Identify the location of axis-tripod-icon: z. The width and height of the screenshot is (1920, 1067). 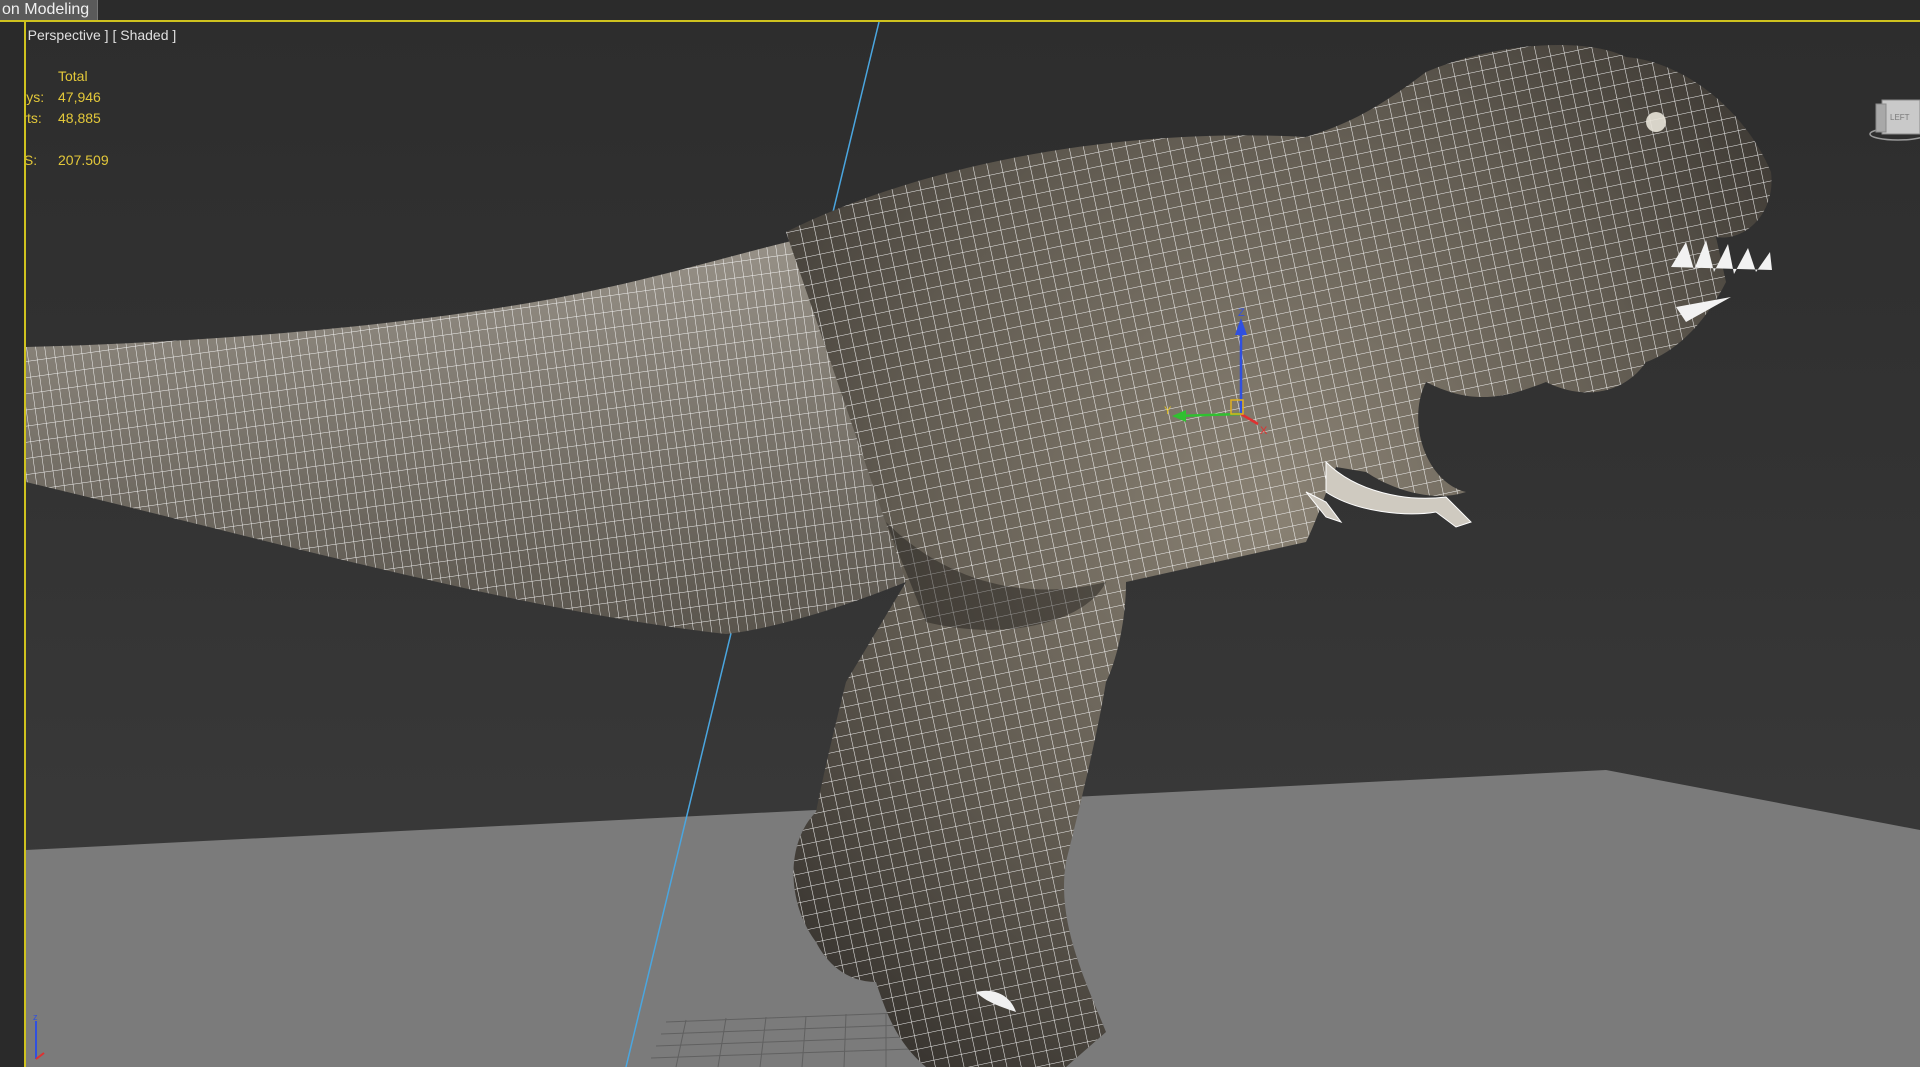
(39, 1036).